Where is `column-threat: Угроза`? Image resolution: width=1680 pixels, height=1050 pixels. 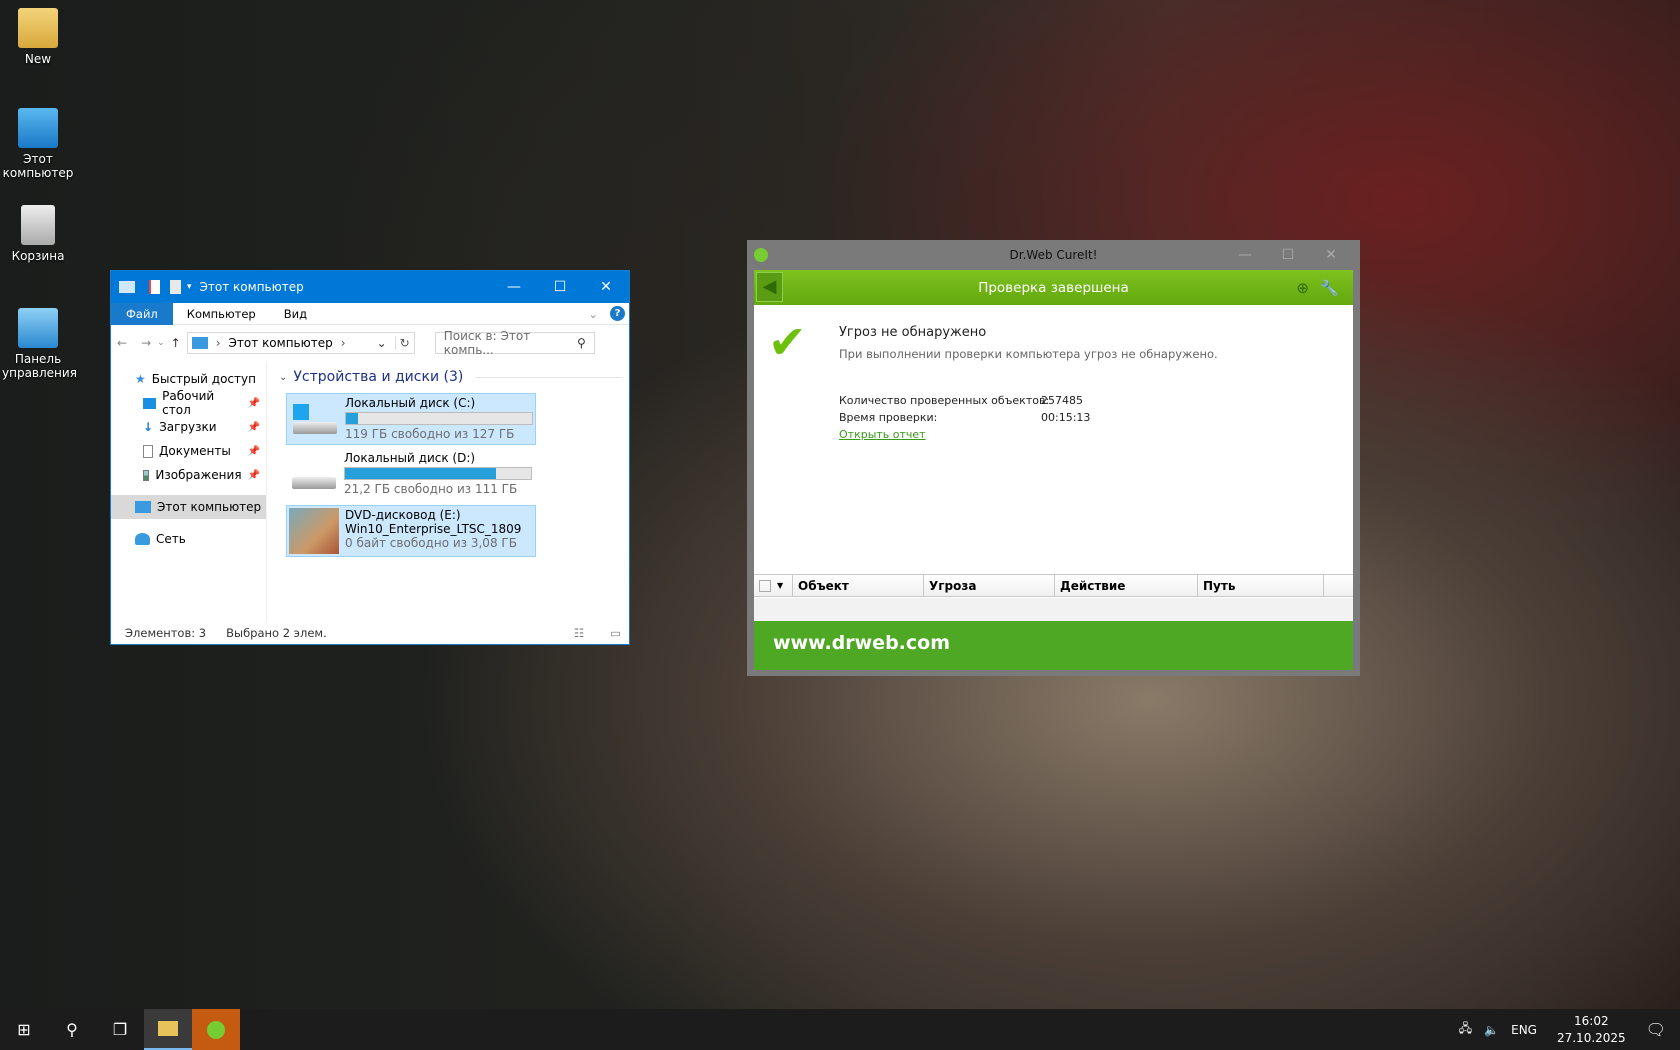 column-threat: Угроза is located at coordinates (989, 585).